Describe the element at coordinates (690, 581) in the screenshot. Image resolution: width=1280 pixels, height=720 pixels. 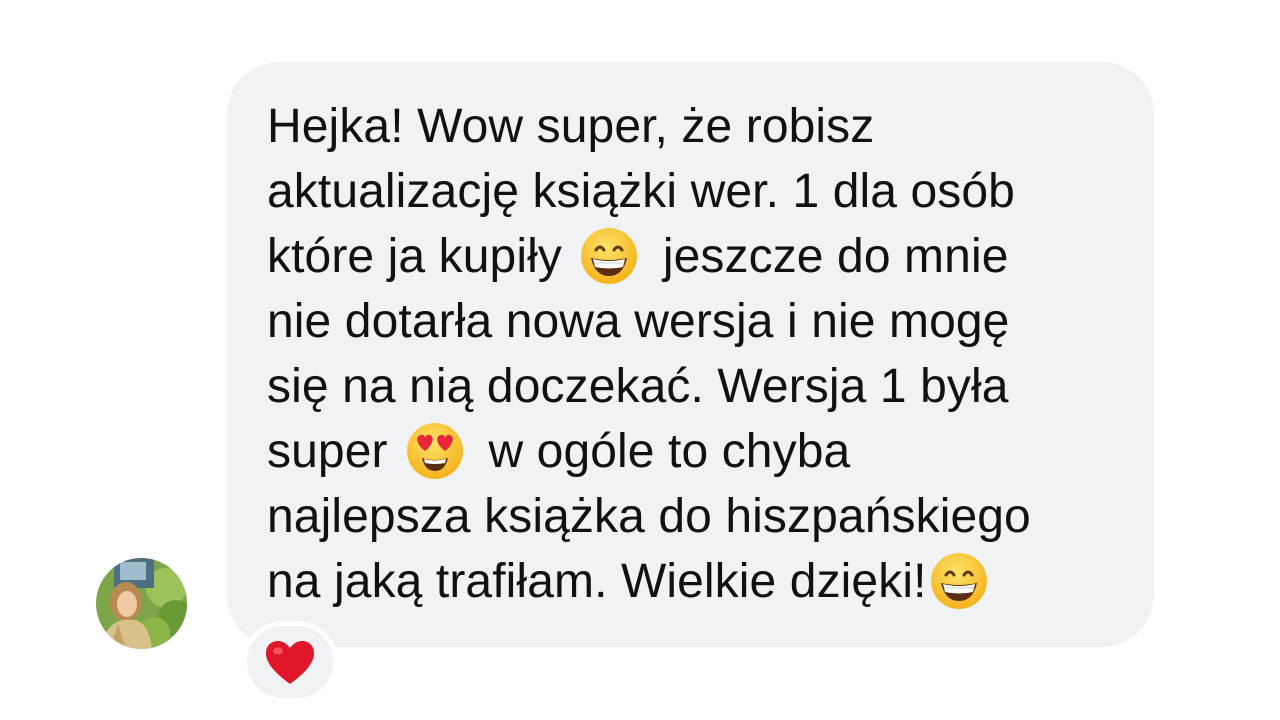
I see `message-line: na jaką trafiłam. Wielkie dzięki!` at that location.